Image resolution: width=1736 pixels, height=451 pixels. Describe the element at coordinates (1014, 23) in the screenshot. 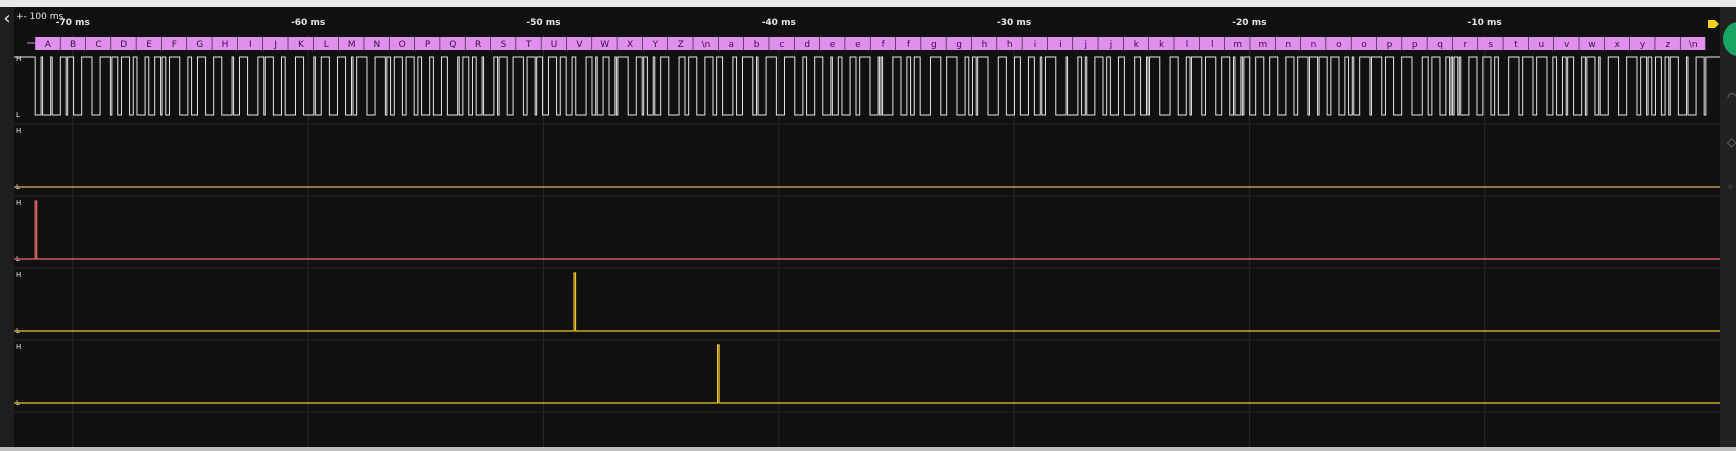

I see `time-tick-label: -30 ms` at that location.